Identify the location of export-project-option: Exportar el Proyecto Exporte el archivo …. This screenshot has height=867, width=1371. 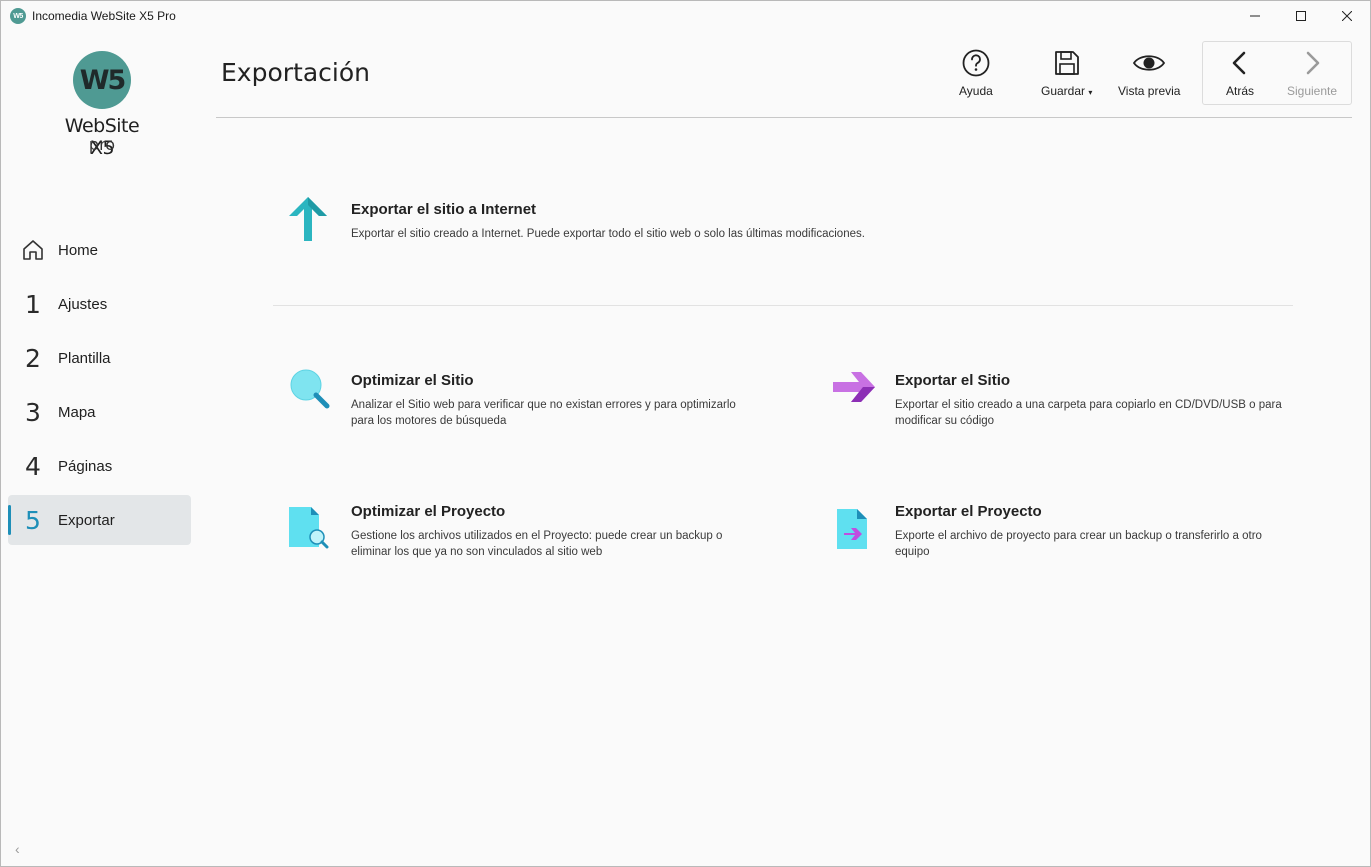
(1063, 530).